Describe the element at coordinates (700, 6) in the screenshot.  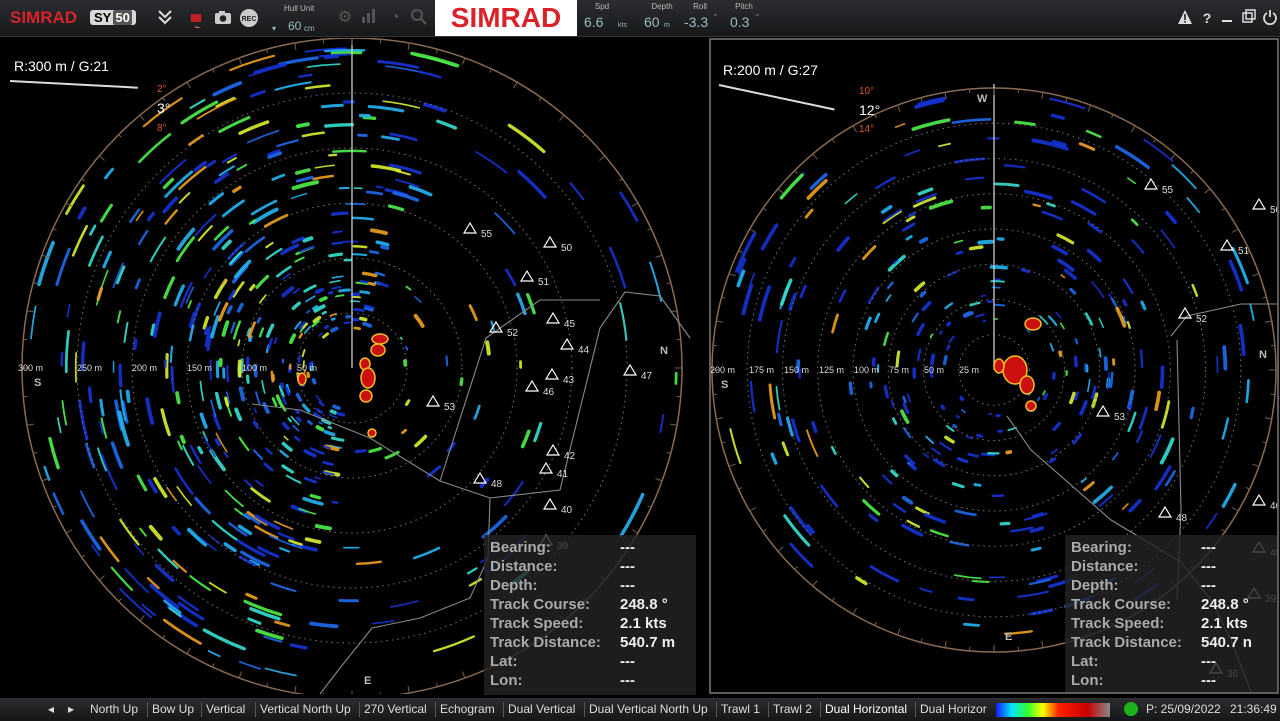
I see `roll-label: Roll` at that location.